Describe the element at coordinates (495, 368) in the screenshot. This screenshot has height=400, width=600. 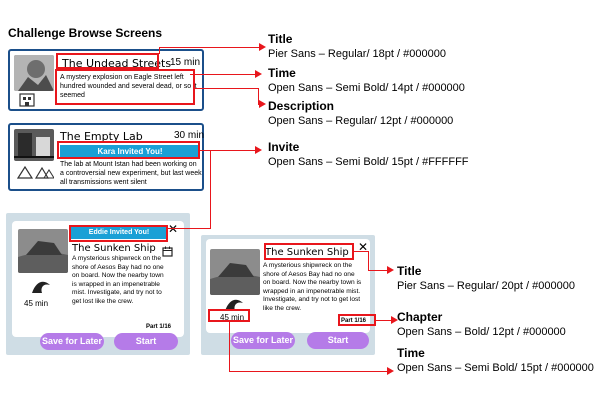
I see `annotation-time2-spec: Open Sans – Semi Bold/ 15pt / #000000` at that location.